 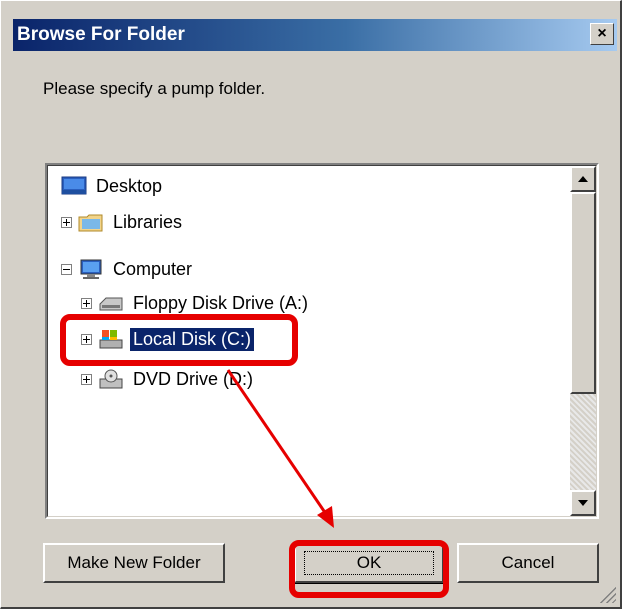 I want to click on floppy-drive-icon, so click(x=111, y=303).